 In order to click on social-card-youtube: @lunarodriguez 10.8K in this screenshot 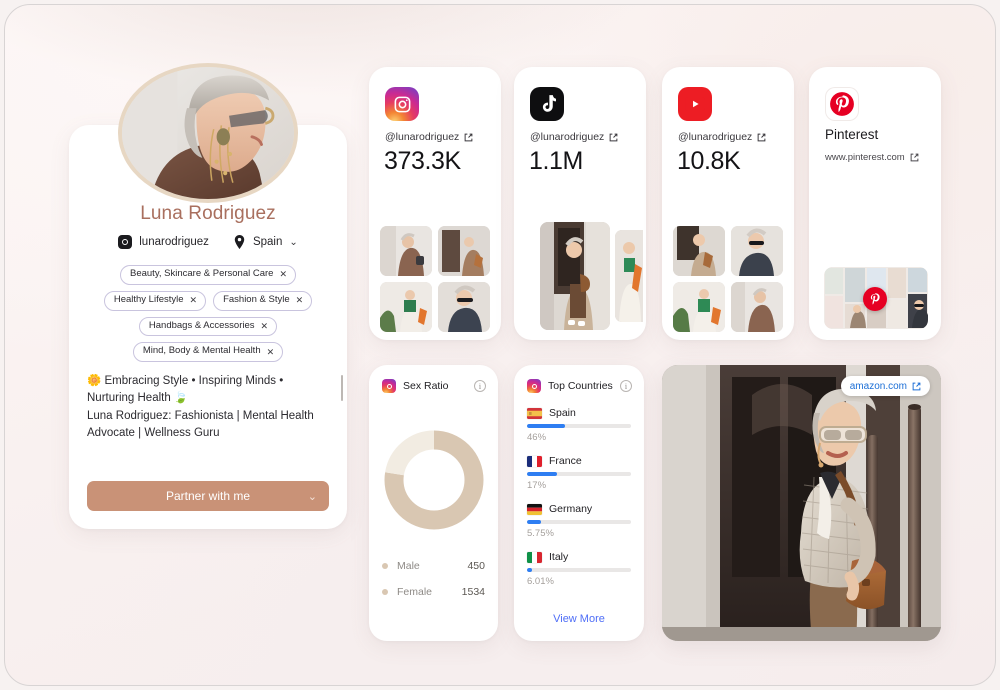, I will do `click(728, 203)`.